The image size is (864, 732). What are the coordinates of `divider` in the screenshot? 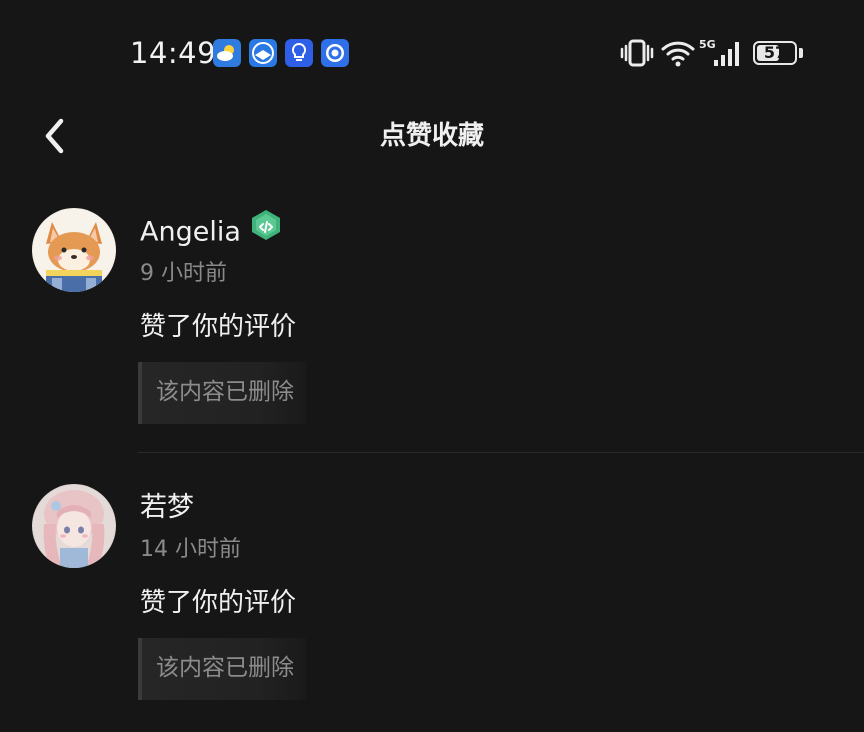 It's located at (501, 452).